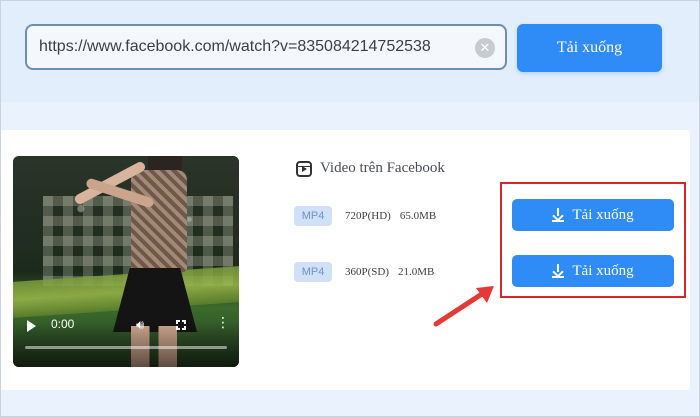  Describe the element at coordinates (140, 325) in the screenshot. I see `volume-icon: 🔊︎` at that location.